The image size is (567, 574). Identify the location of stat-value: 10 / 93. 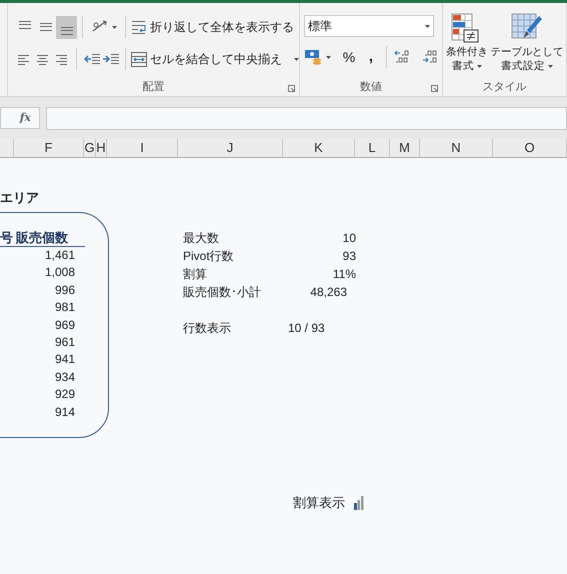
(306, 328).